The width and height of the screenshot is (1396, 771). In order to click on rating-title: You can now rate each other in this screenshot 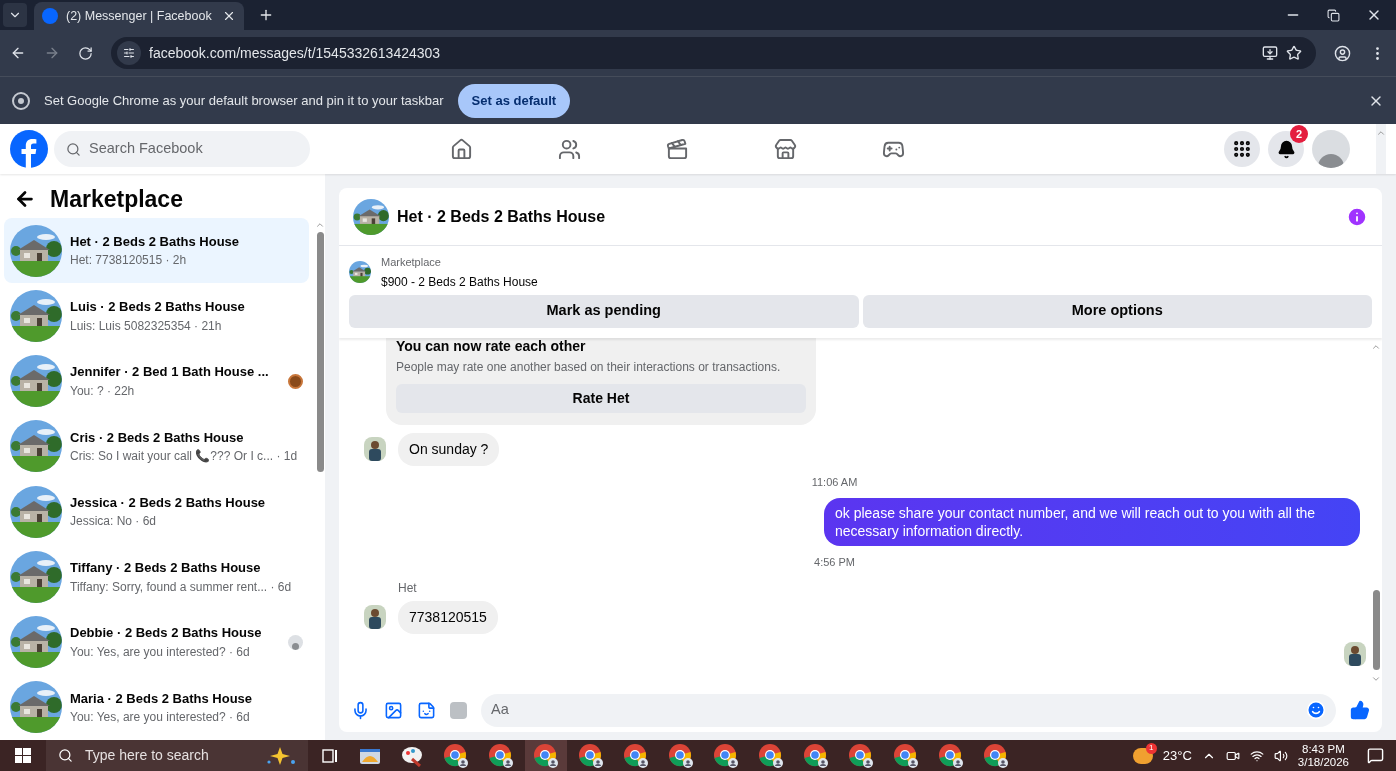, I will do `click(491, 345)`.